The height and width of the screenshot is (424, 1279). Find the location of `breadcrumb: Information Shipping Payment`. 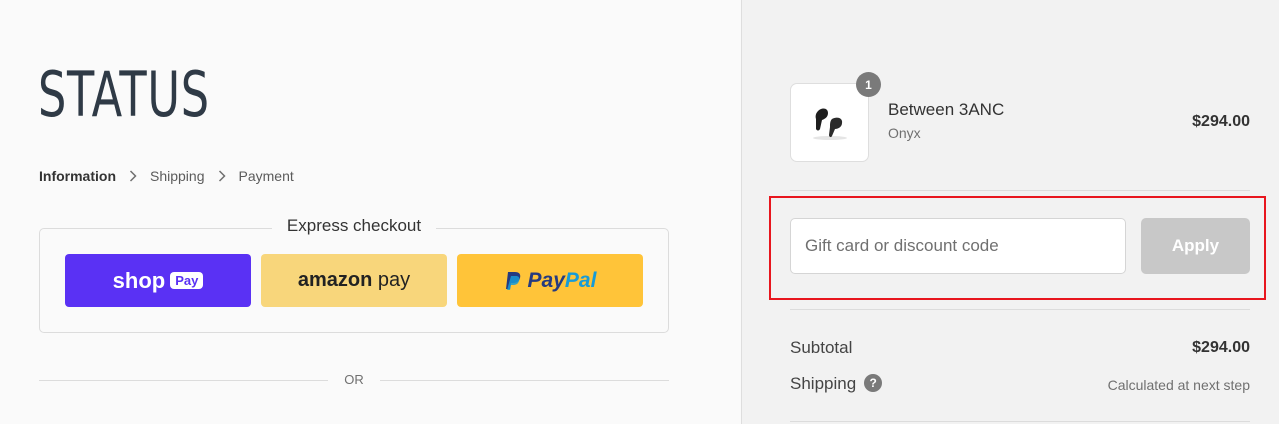

breadcrumb: Information Shipping Payment is located at coordinates (166, 176).